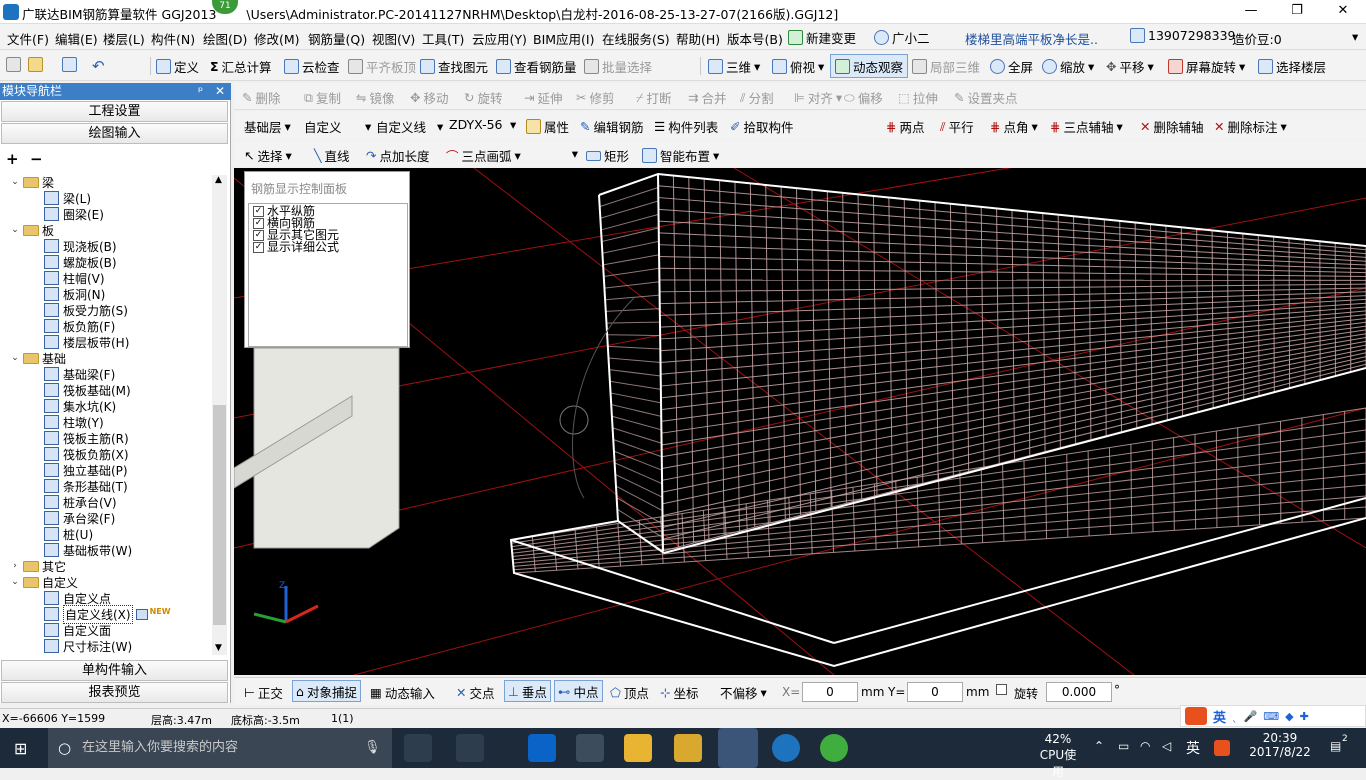 Image resolution: width=1366 pixels, height=780 pixels. What do you see at coordinates (595, 97) in the screenshot?
I see `trim-button: ✂修剪` at bounding box center [595, 97].